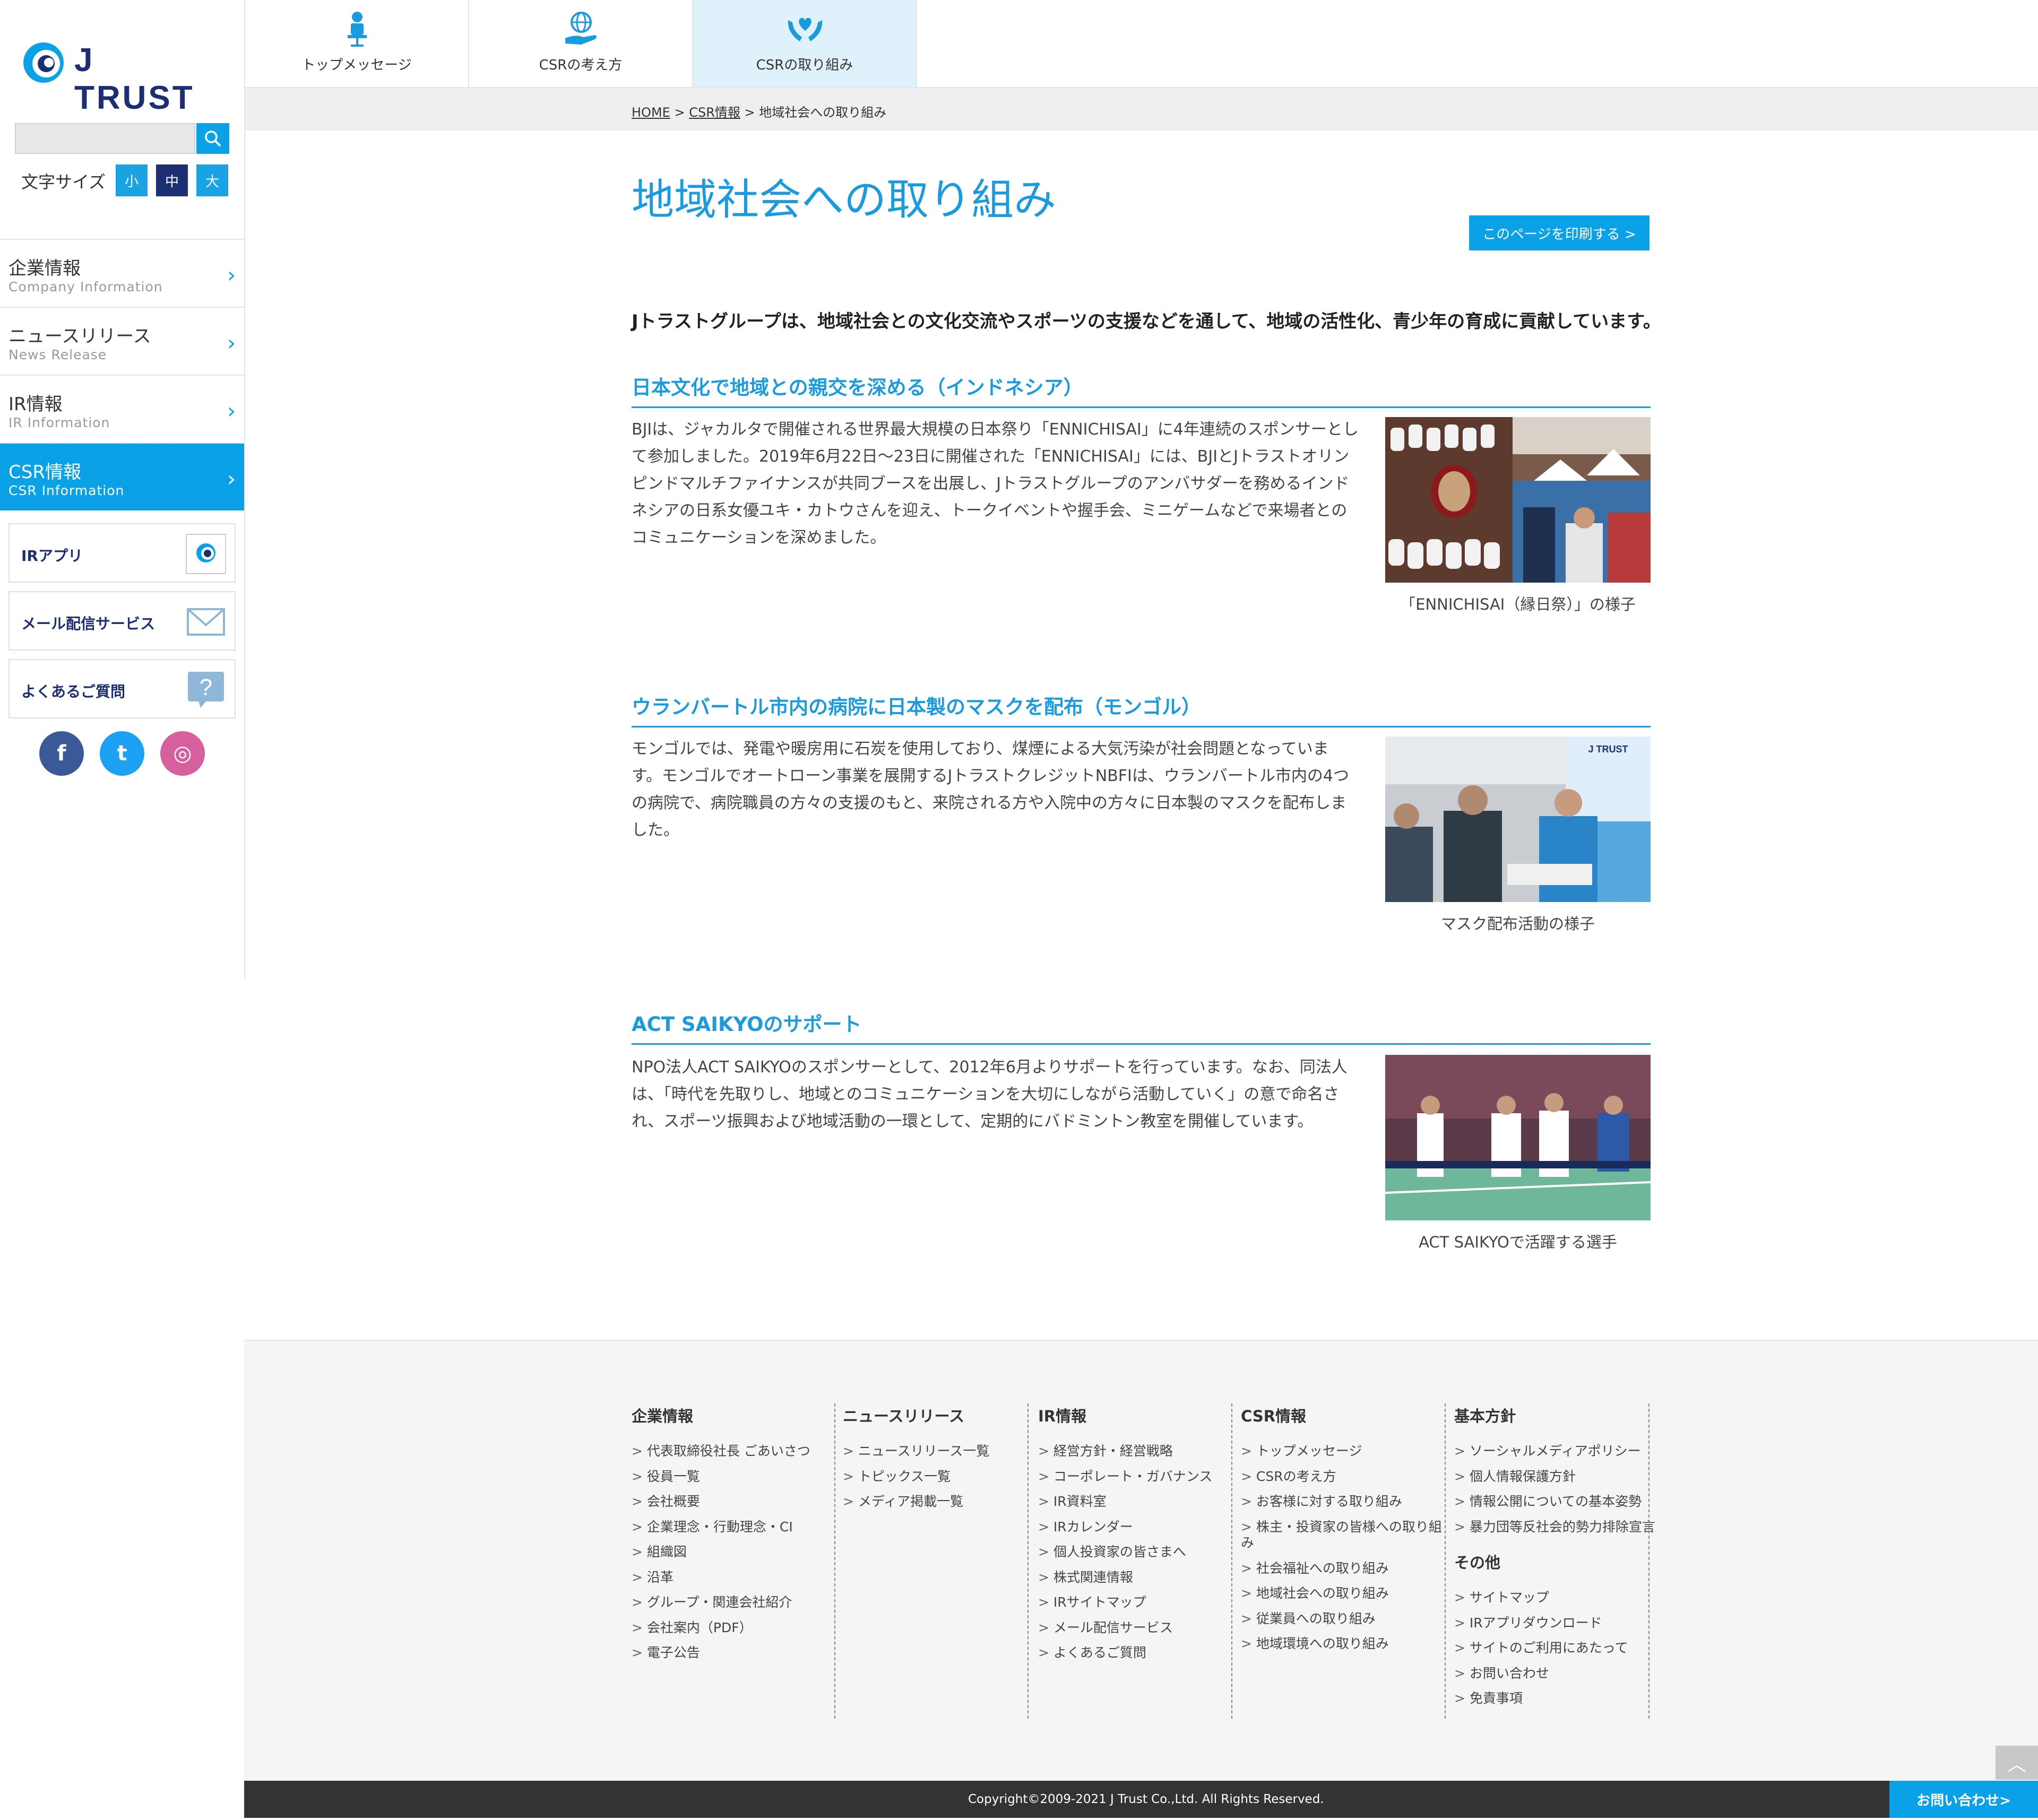  What do you see at coordinates (721, 1657) in the screenshot?
I see `footer-link: 電子公告` at bounding box center [721, 1657].